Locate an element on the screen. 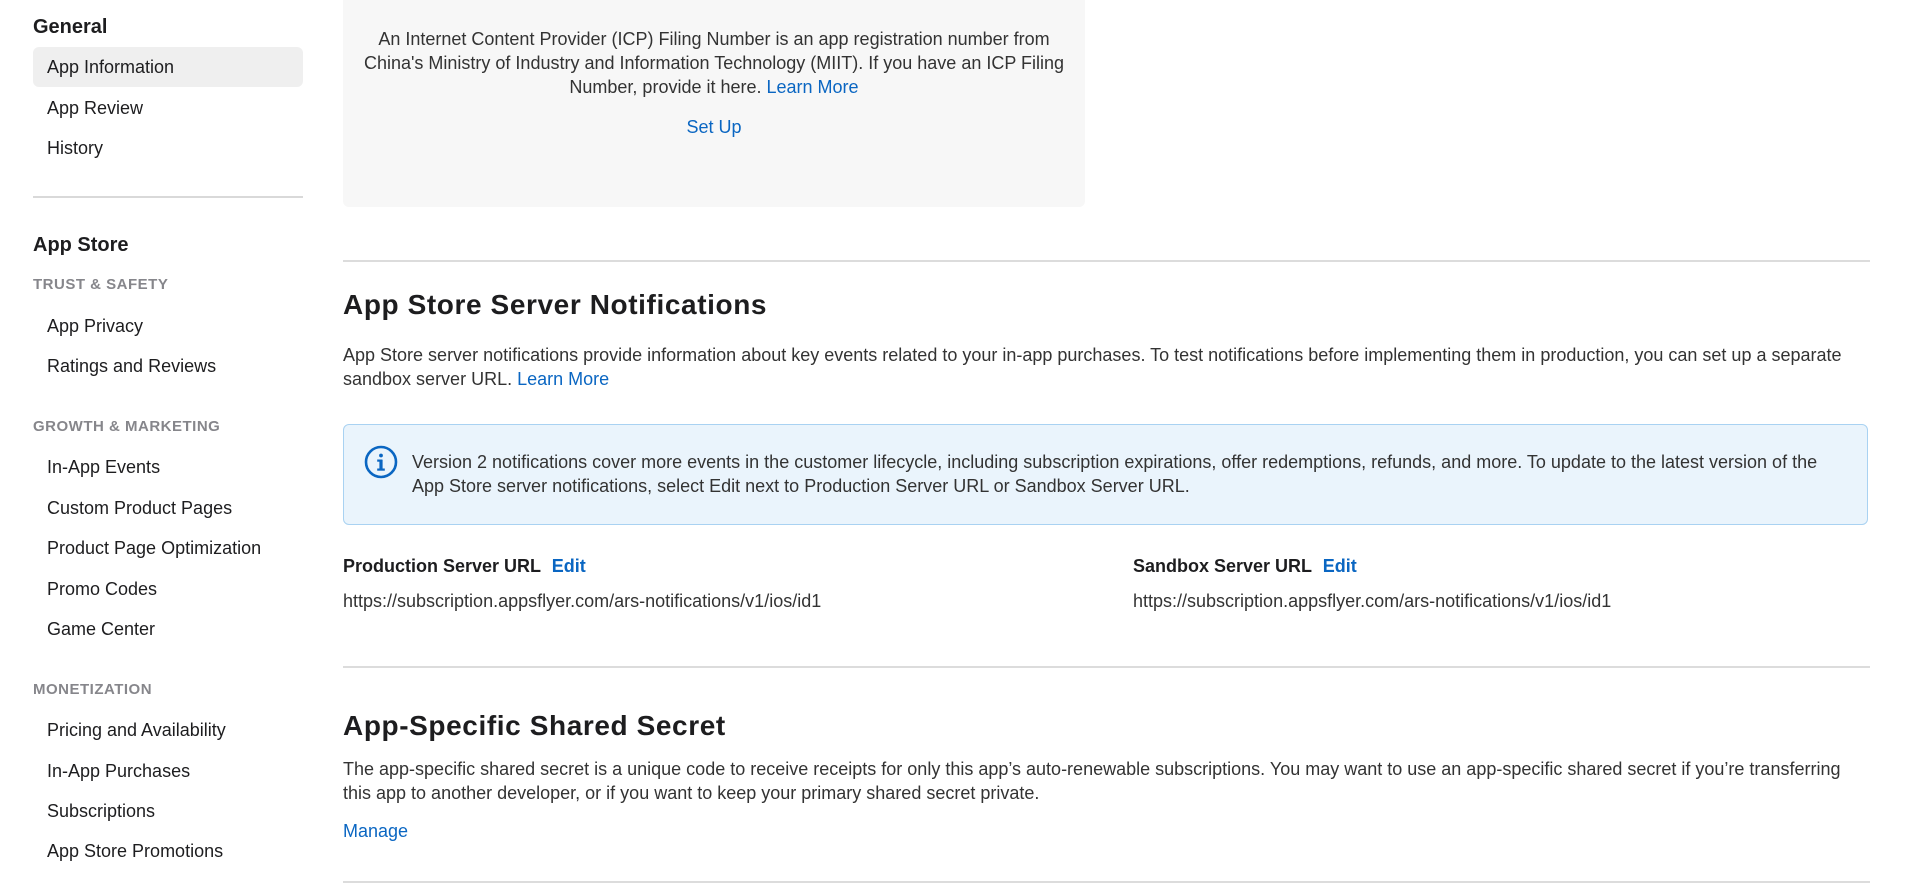  sidebar-divider is located at coordinates (168, 197).